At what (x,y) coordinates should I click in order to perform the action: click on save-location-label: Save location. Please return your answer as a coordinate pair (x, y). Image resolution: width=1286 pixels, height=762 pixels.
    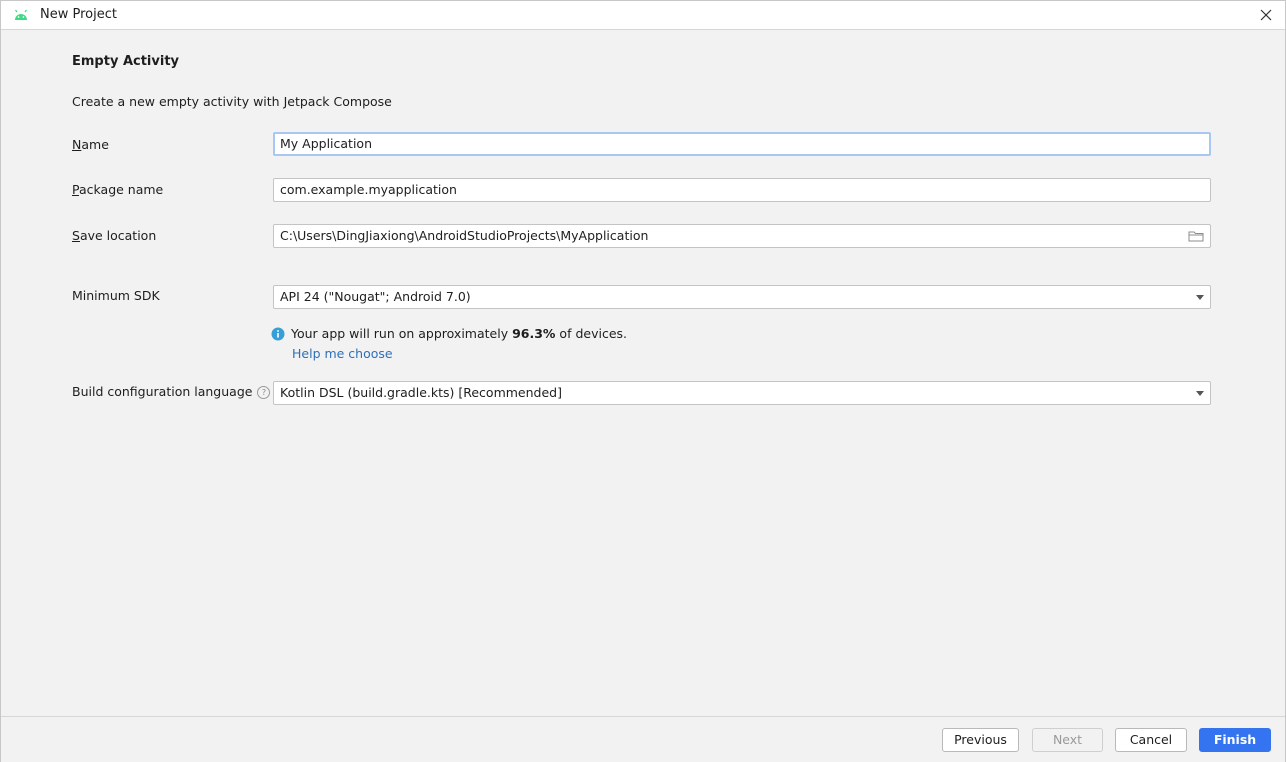
    Looking at the image, I should click on (114, 235).